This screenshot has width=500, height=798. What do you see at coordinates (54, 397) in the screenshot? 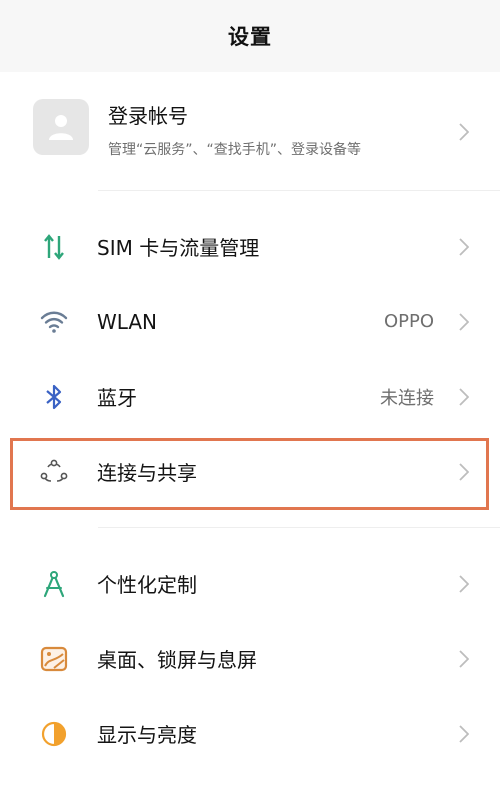
I see `bluetooth-icon` at bounding box center [54, 397].